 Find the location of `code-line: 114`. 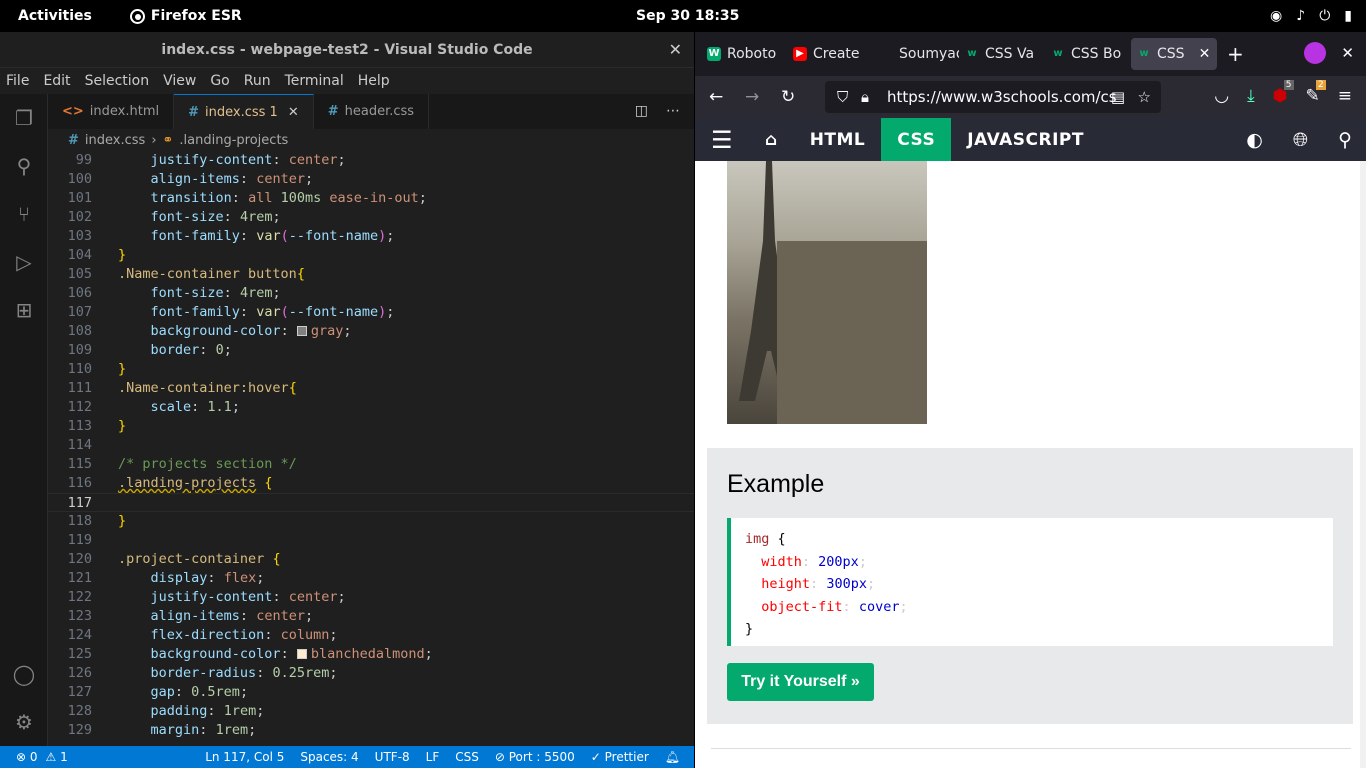

code-line: 114 is located at coordinates (371, 445).